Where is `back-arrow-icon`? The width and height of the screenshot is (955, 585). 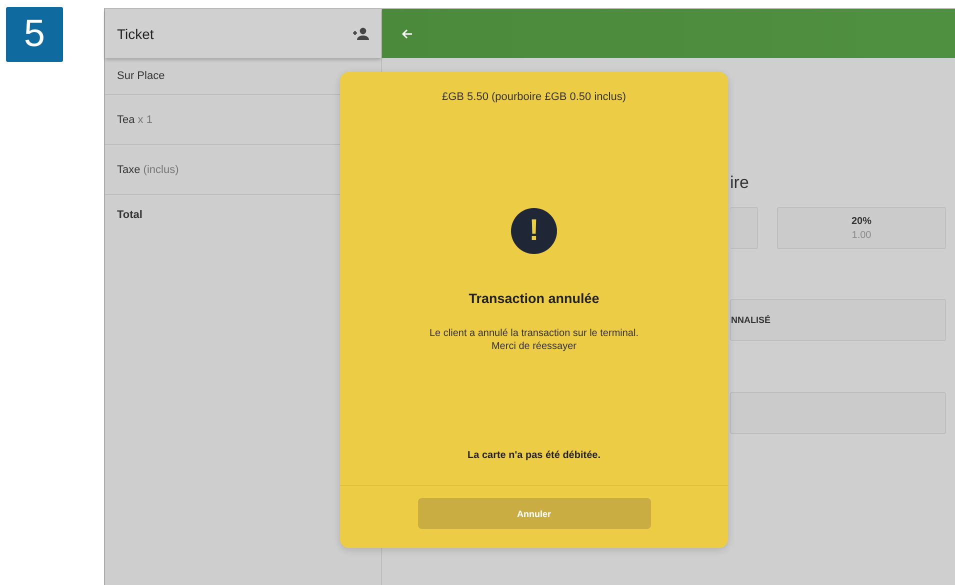 back-arrow-icon is located at coordinates (407, 34).